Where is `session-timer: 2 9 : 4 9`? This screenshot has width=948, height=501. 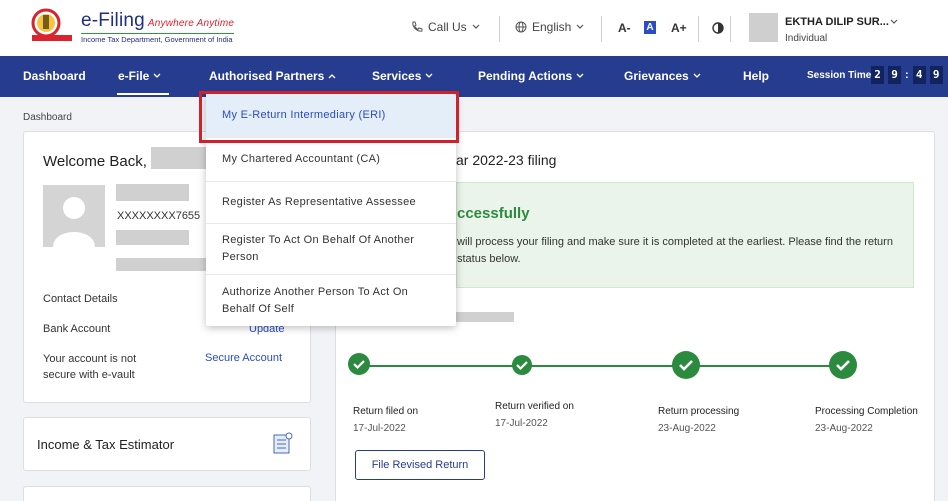 session-timer: 2 9 : 4 9 is located at coordinates (907, 75).